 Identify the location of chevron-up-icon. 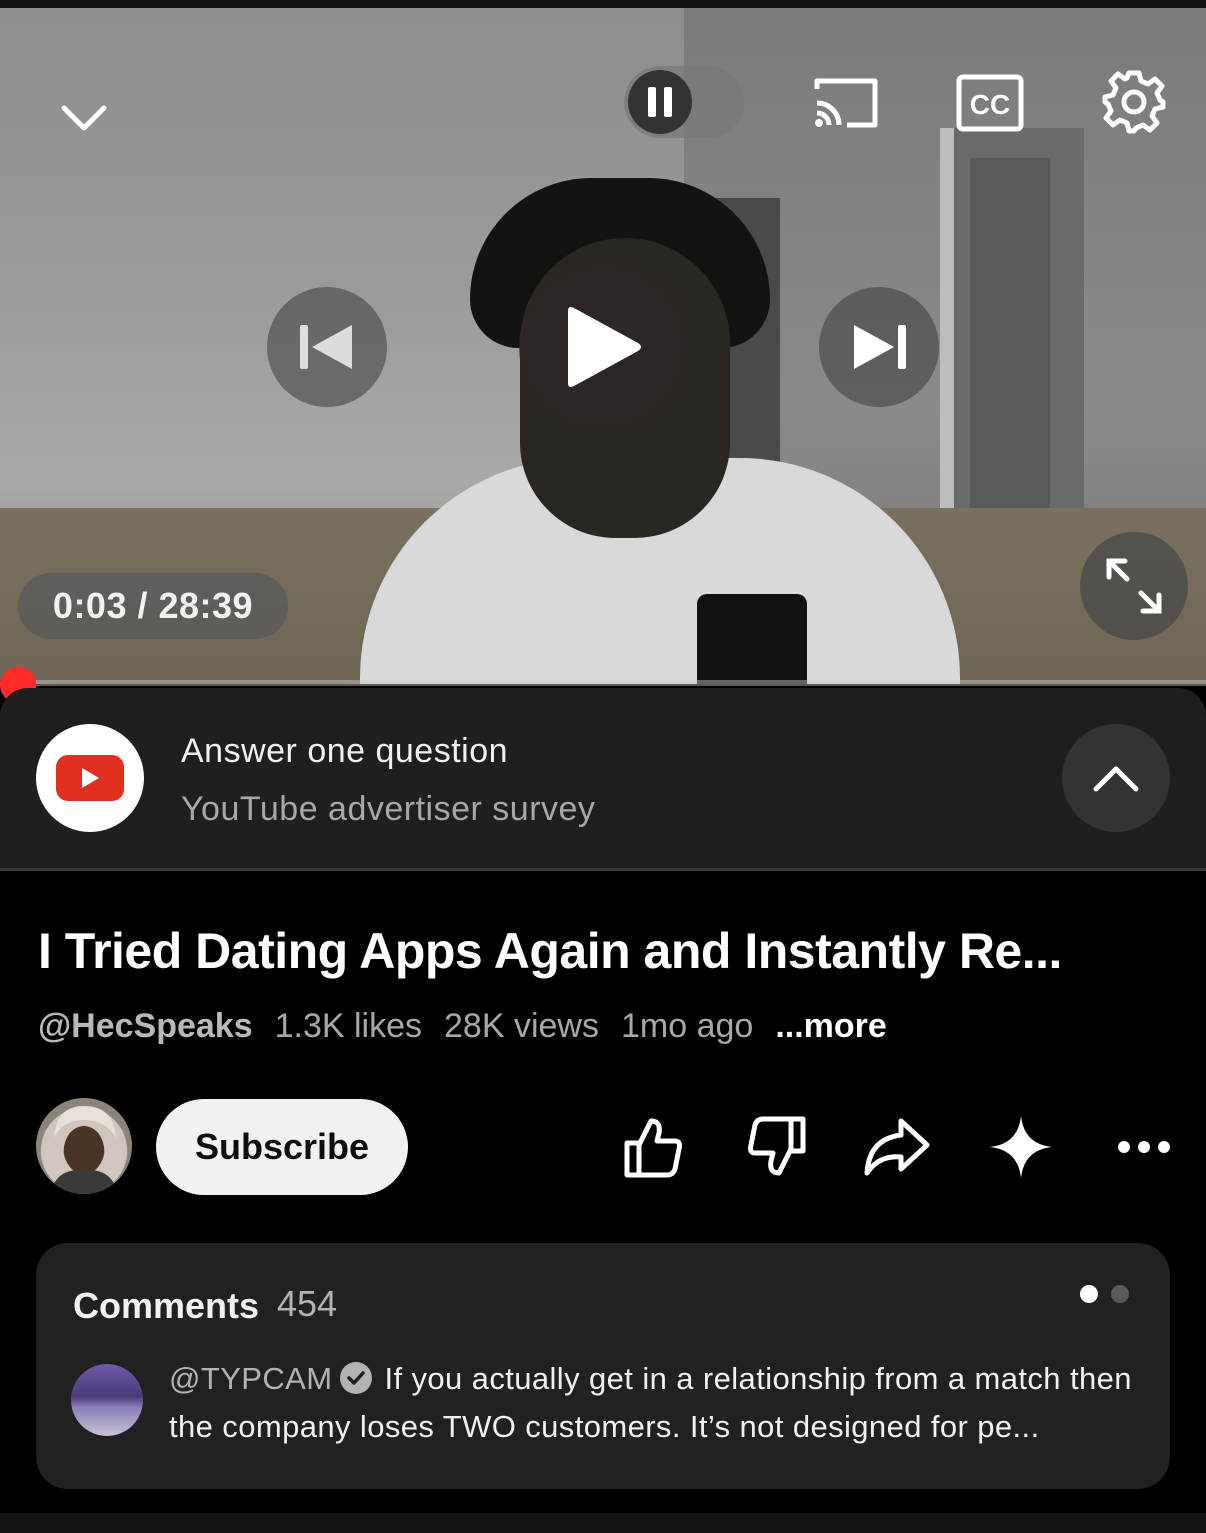
(1116, 778).